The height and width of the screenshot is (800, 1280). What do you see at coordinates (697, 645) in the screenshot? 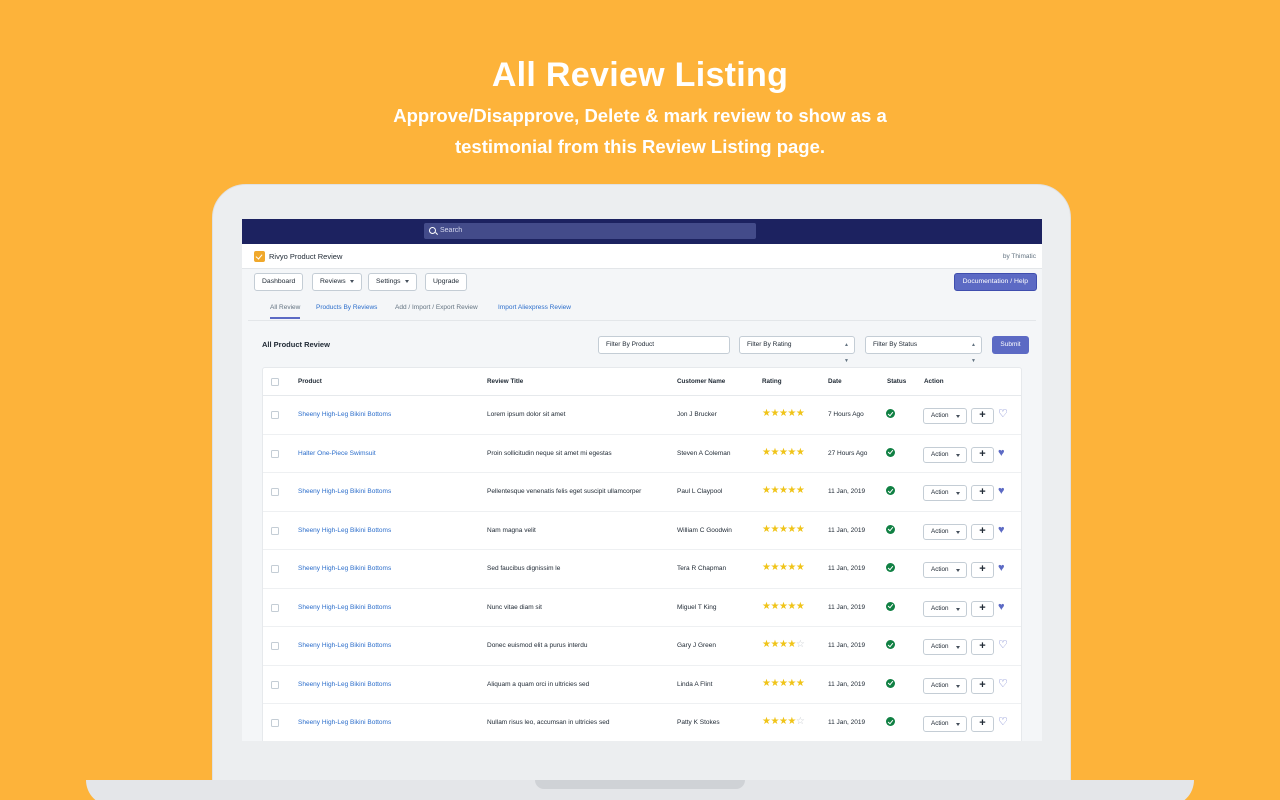
I see `customer-name: Gary J Green` at bounding box center [697, 645].